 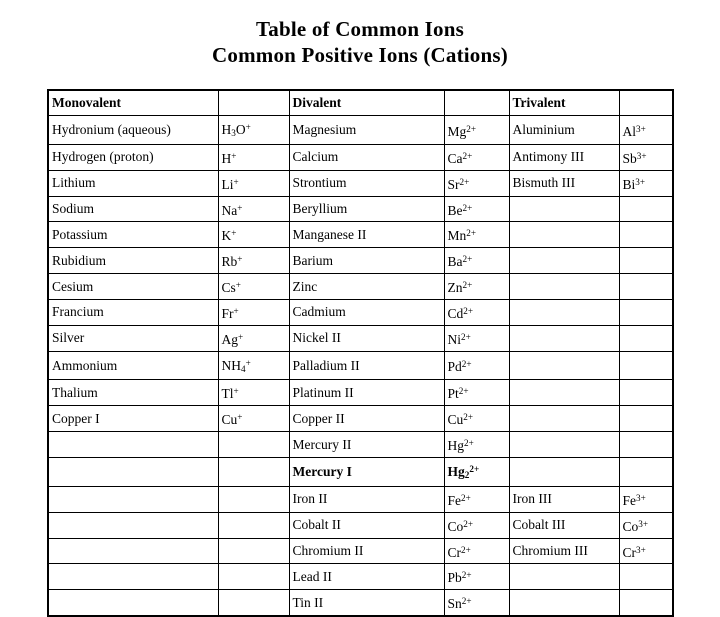 I want to click on cell-divalent-name: Mercury I, so click(x=366, y=472).